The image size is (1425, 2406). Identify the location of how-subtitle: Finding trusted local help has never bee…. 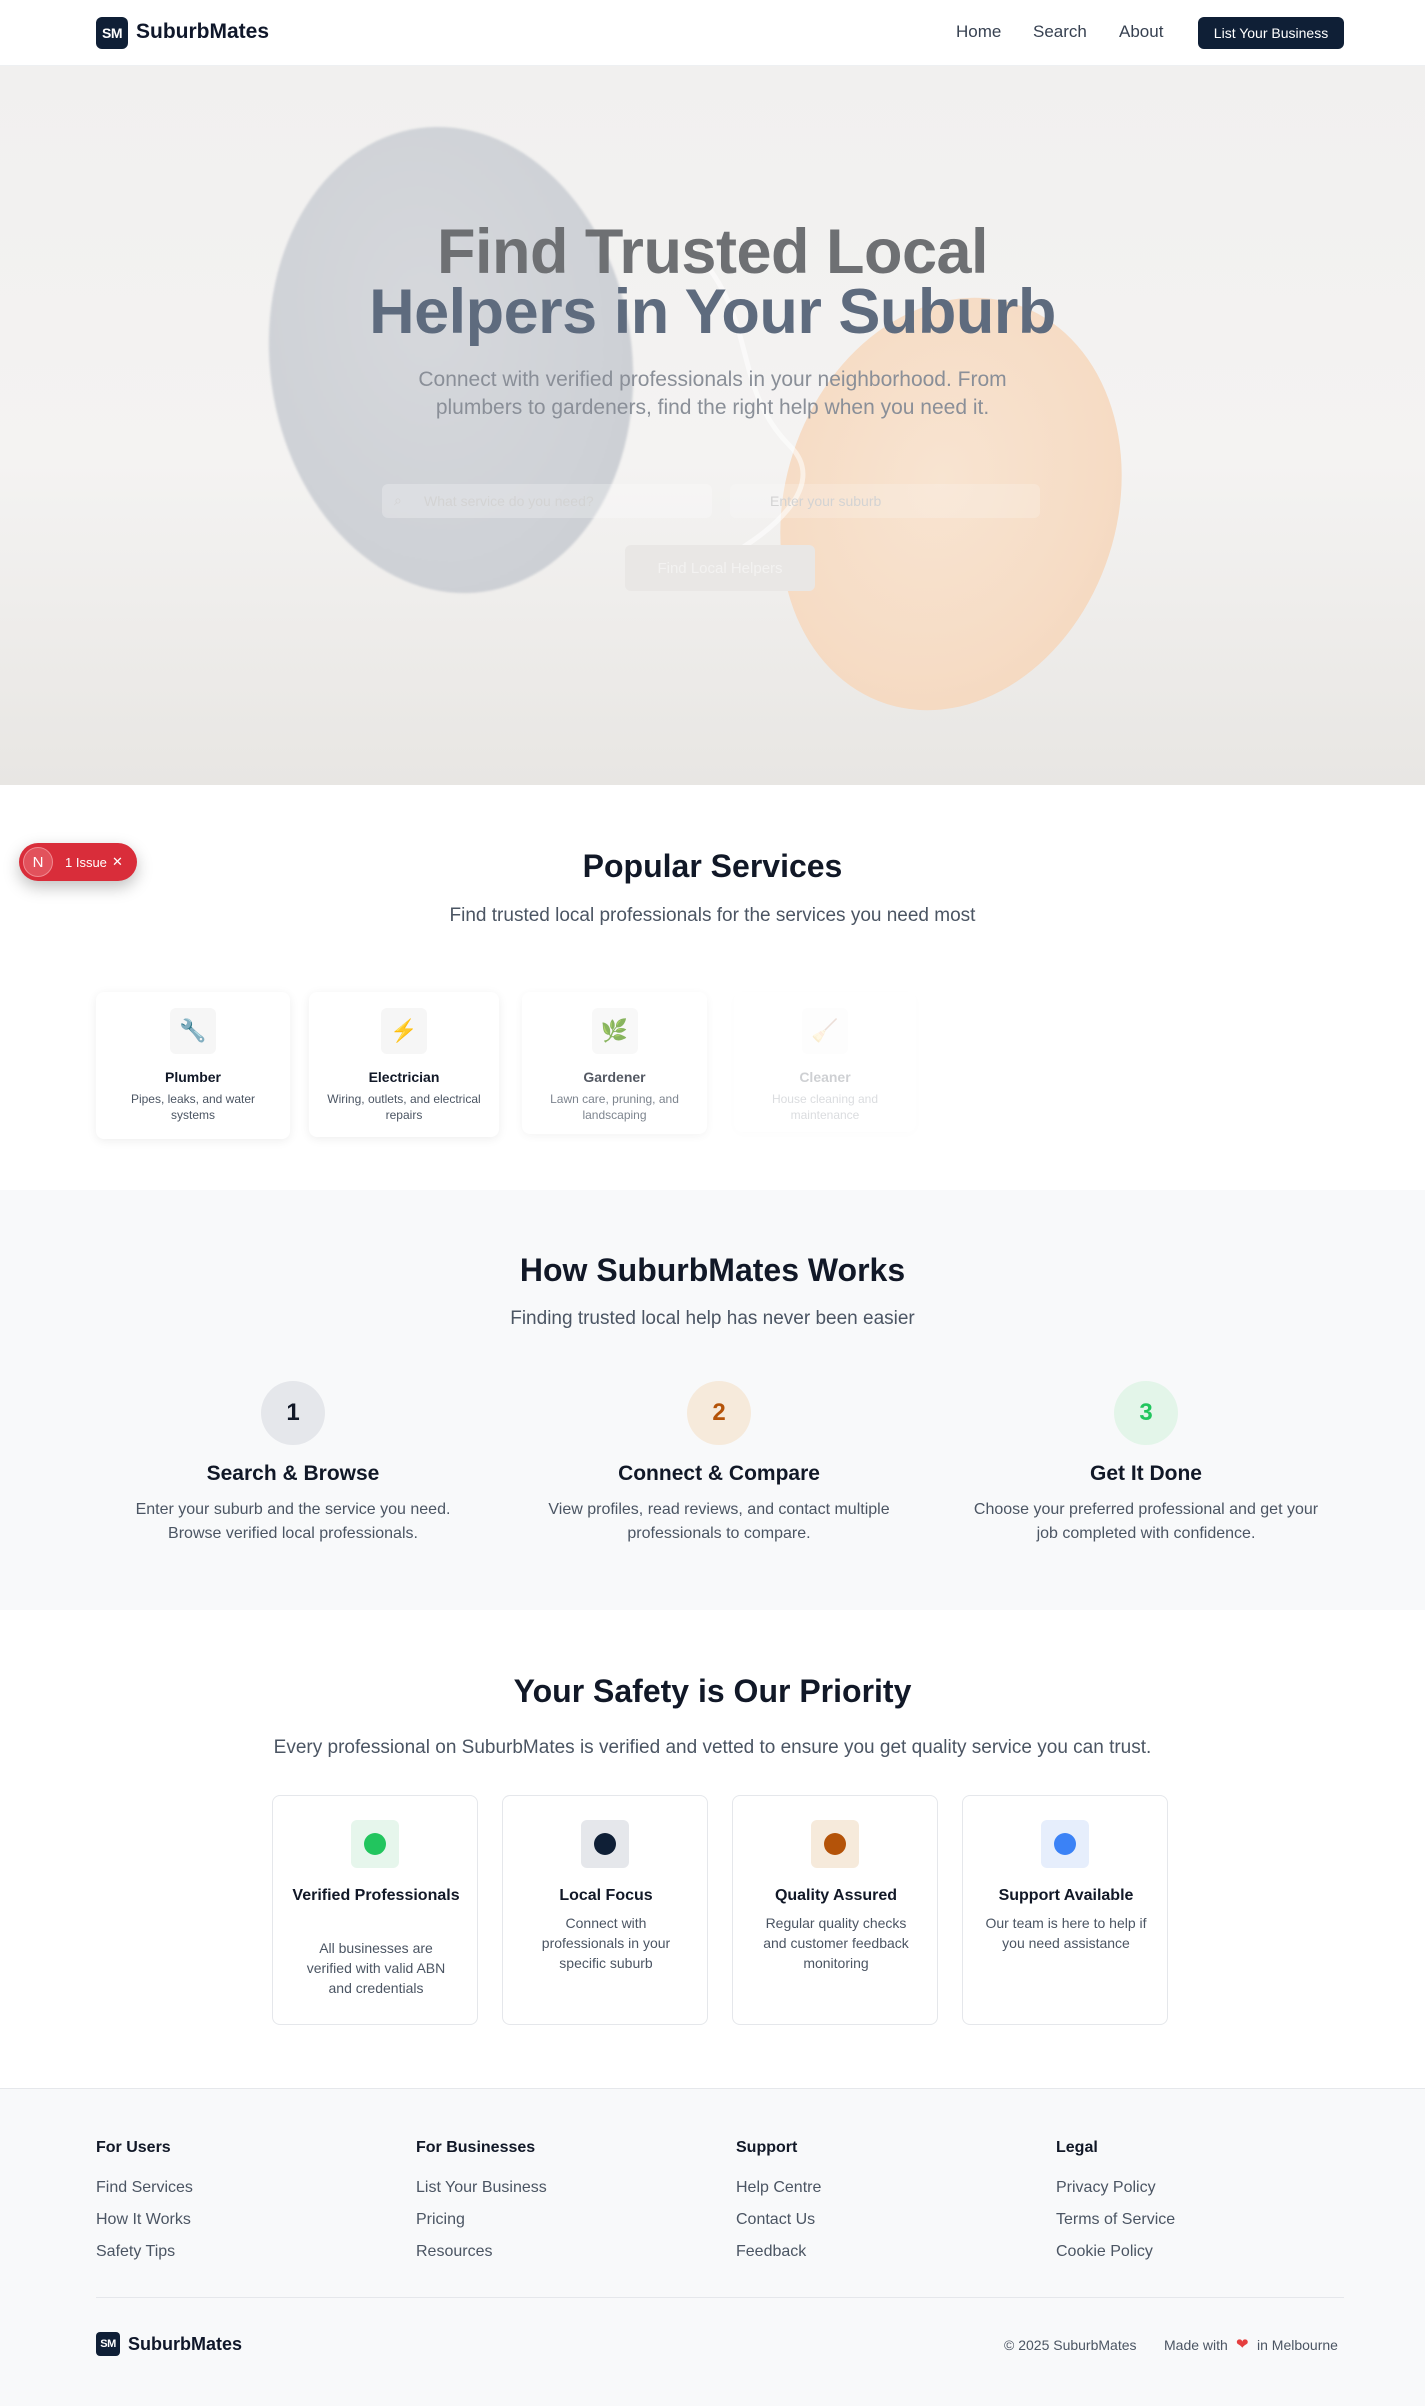
(712, 1318).